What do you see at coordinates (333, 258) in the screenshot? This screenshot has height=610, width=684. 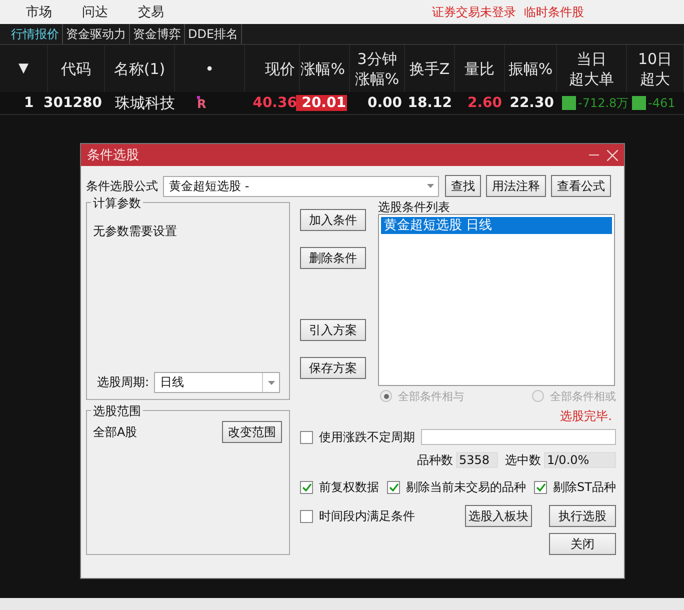 I see `action-button: 删除条件` at bounding box center [333, 258].